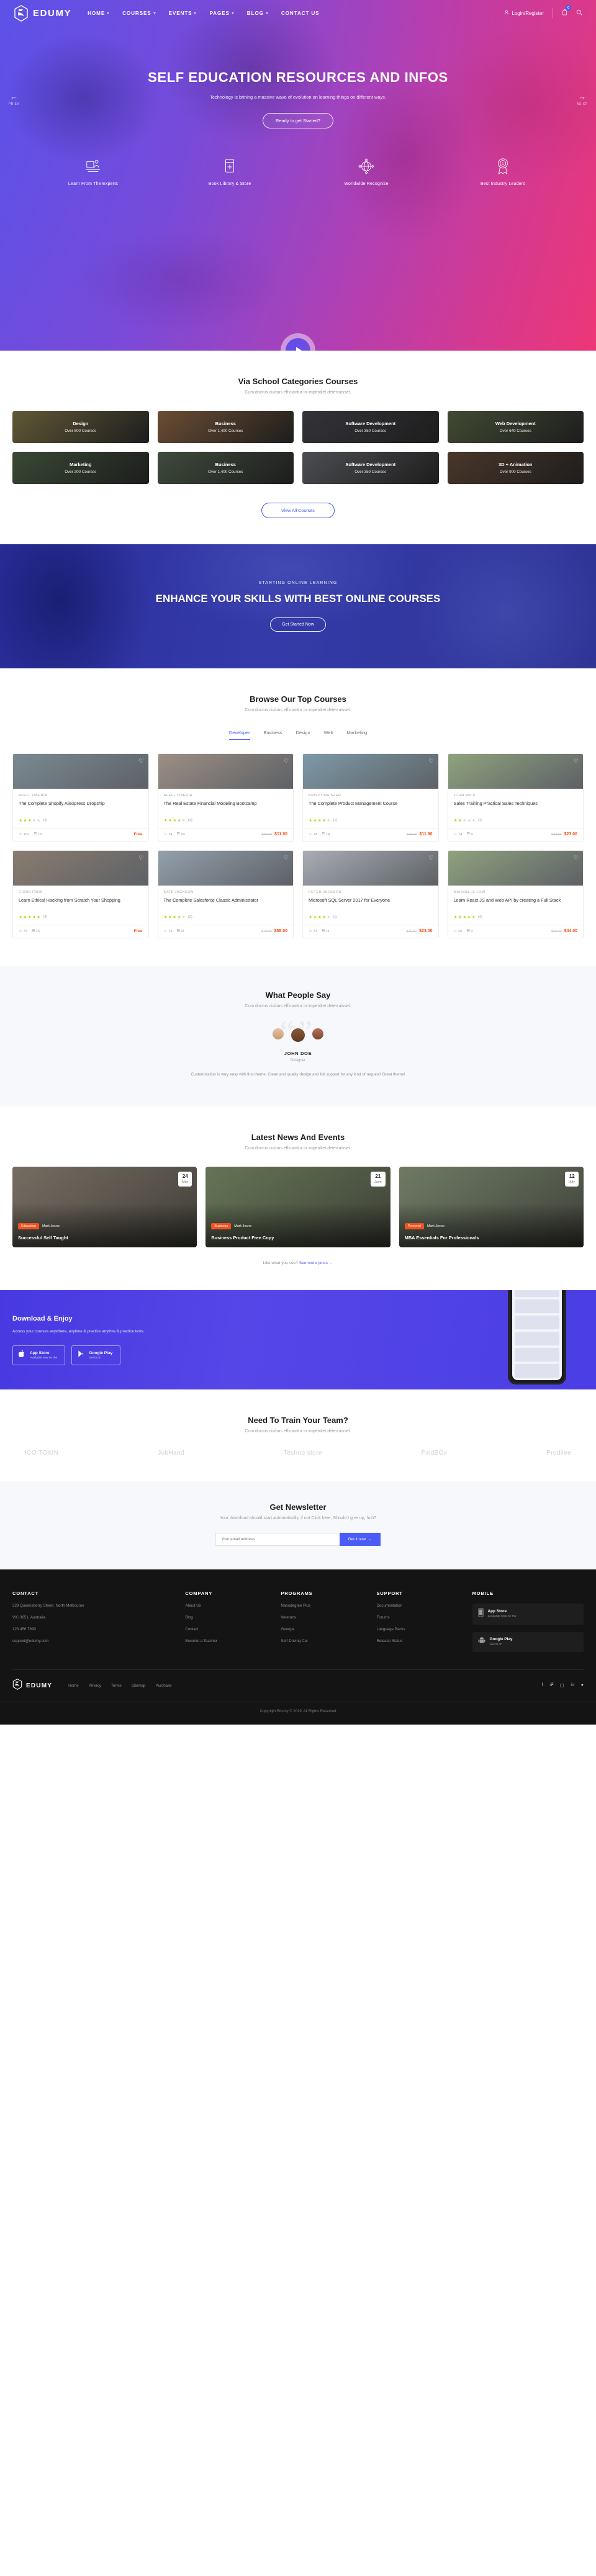 This screenshot has height=2576, width=596. Describe the element at coordinates (579, 13) in the screenshot. I see `search-button` at that location.